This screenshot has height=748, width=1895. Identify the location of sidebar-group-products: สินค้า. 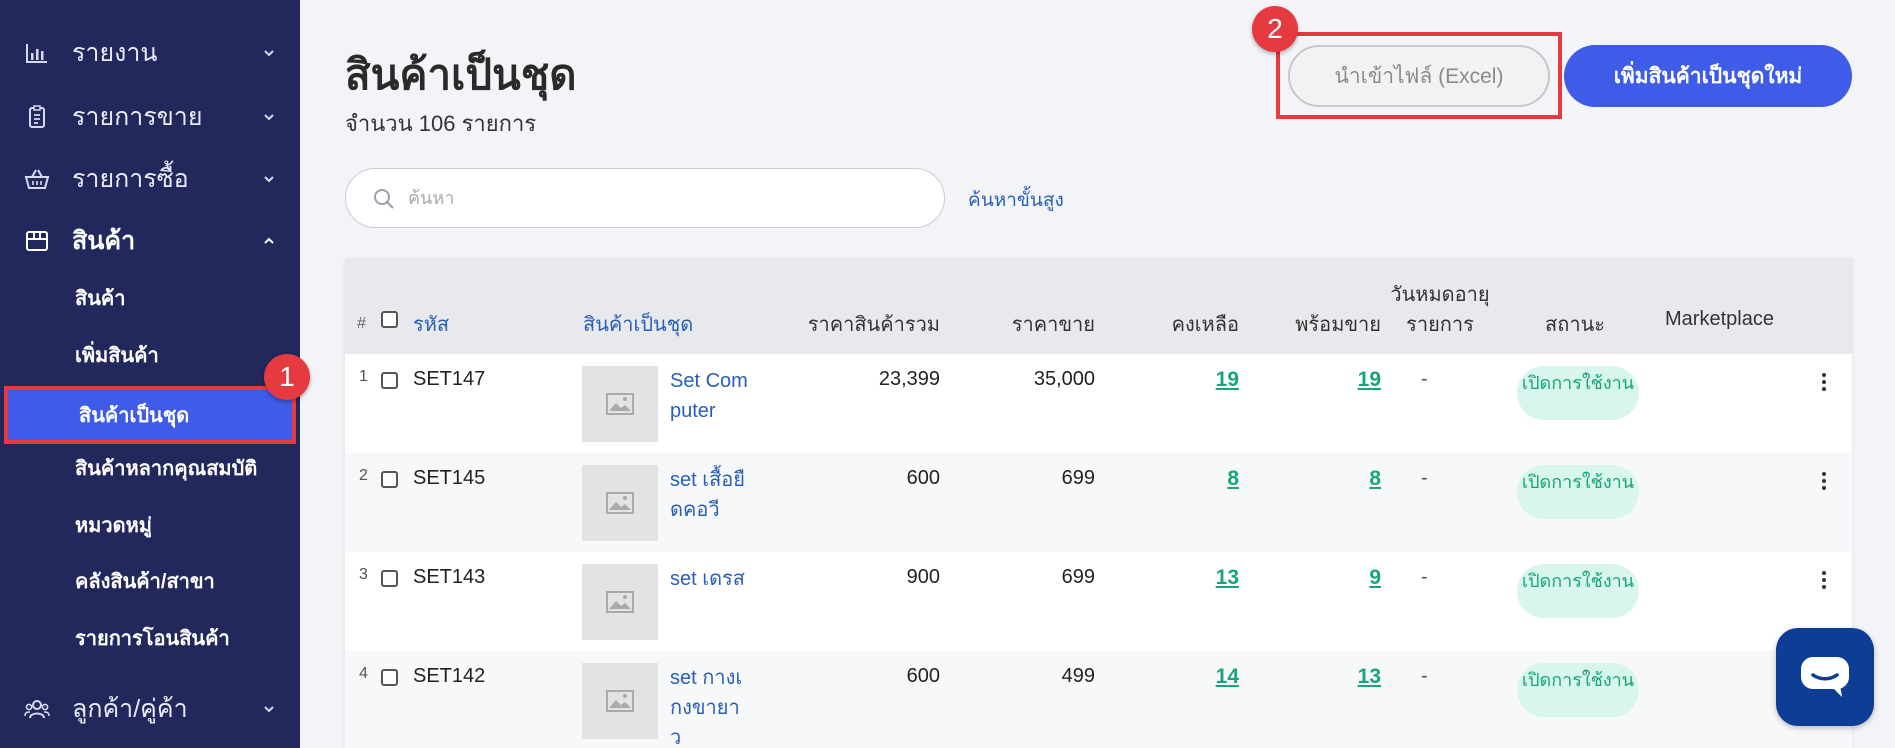
(150, 241).